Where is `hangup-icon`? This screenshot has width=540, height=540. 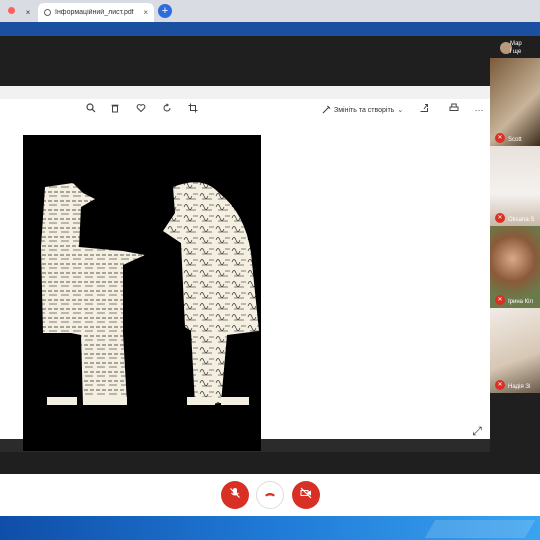
hangup-icon is located at coordinates (270, 496).